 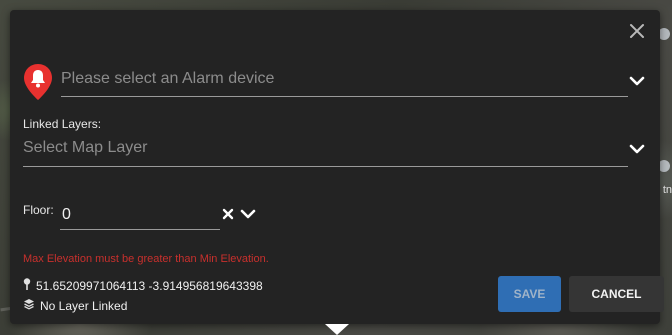 What do you see at coordinates (337, 329) in the screenshot?
I see `dialog-pointer-arrow` at bounding box center [337, 329].